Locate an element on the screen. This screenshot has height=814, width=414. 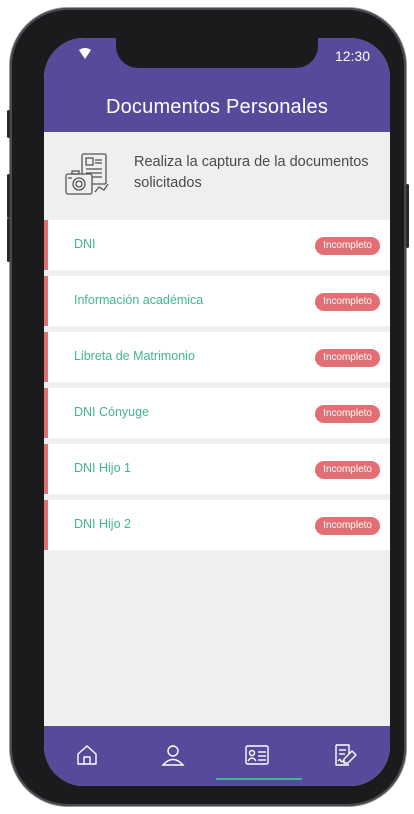
document-row-child2-dni: DNI Hijo 2 Incompleto is located at coordinates (217, 525).